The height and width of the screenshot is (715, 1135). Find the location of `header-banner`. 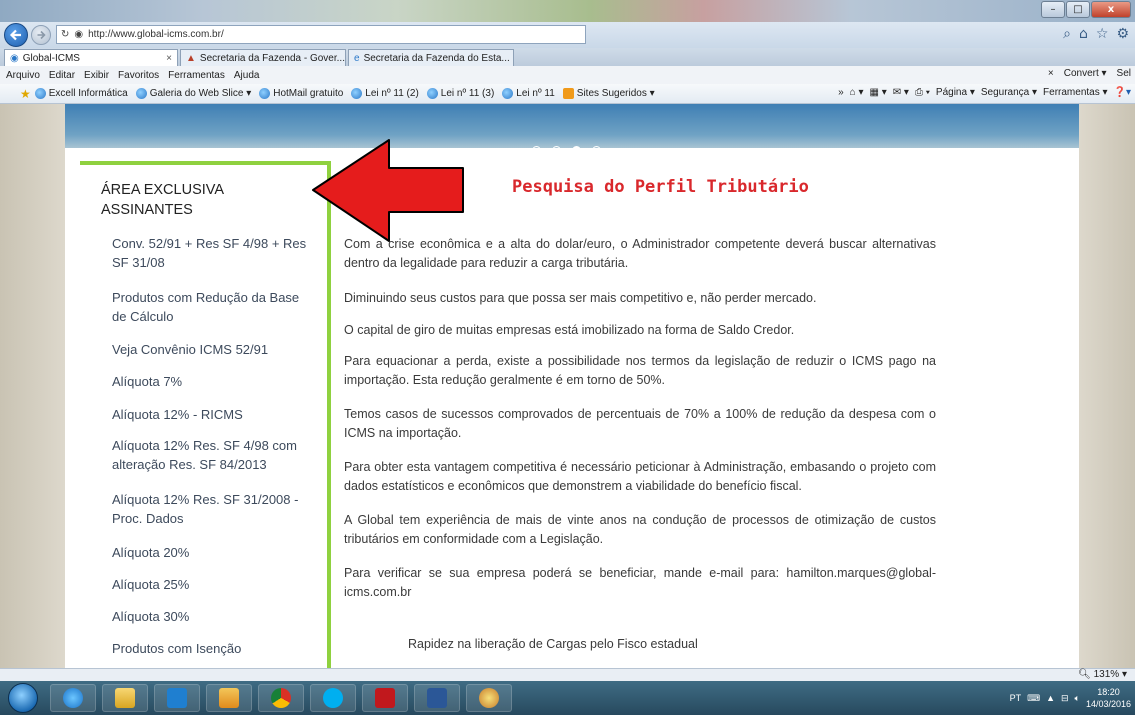

header-banner is located at coordinates (572, 126).